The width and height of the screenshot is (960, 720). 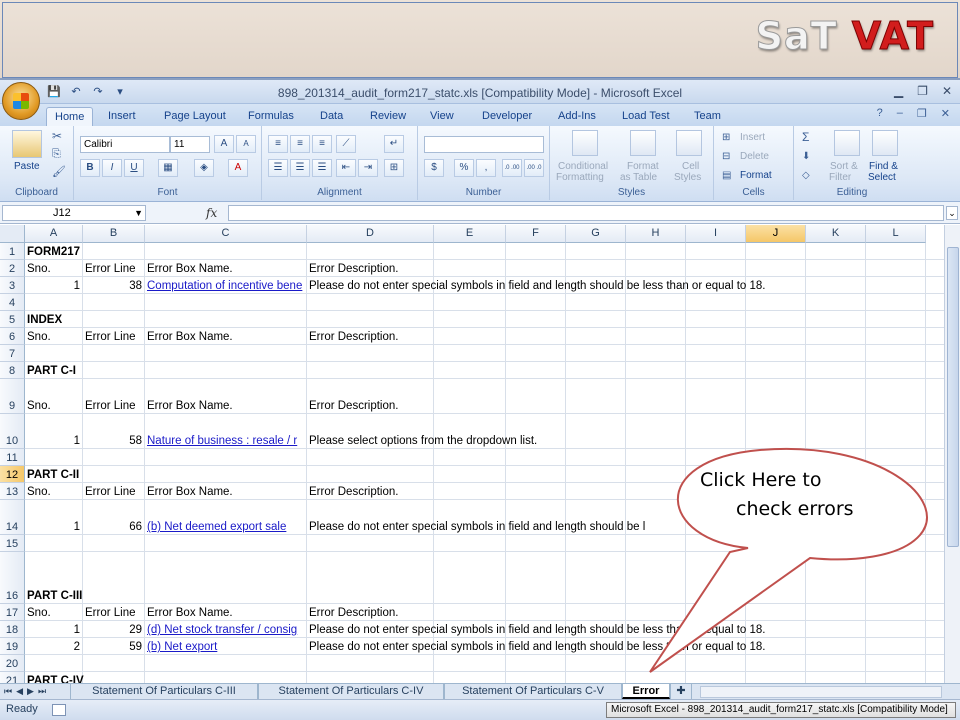 What do you see at coordinates (442, 116) in the screenshot?
I see `tab-view: View` at bounding box center [442, 116].